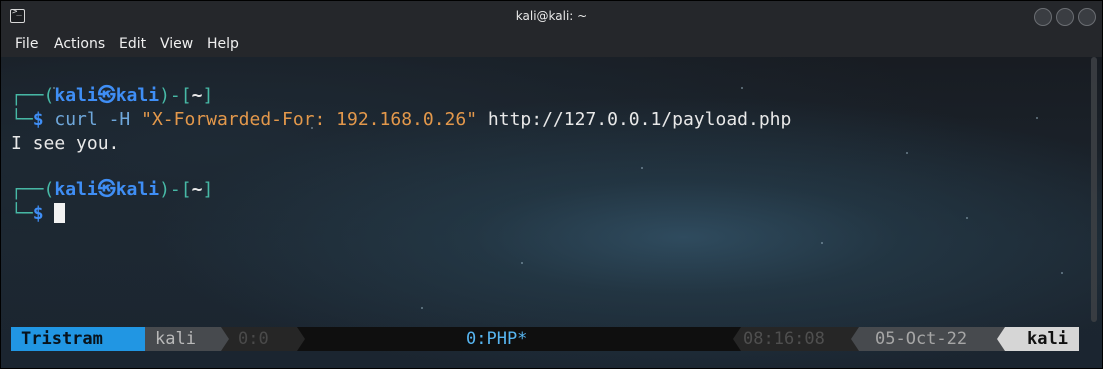 This screenshot has height=369, width=1103. I want to click on menu-file: File, so click(26, 44).